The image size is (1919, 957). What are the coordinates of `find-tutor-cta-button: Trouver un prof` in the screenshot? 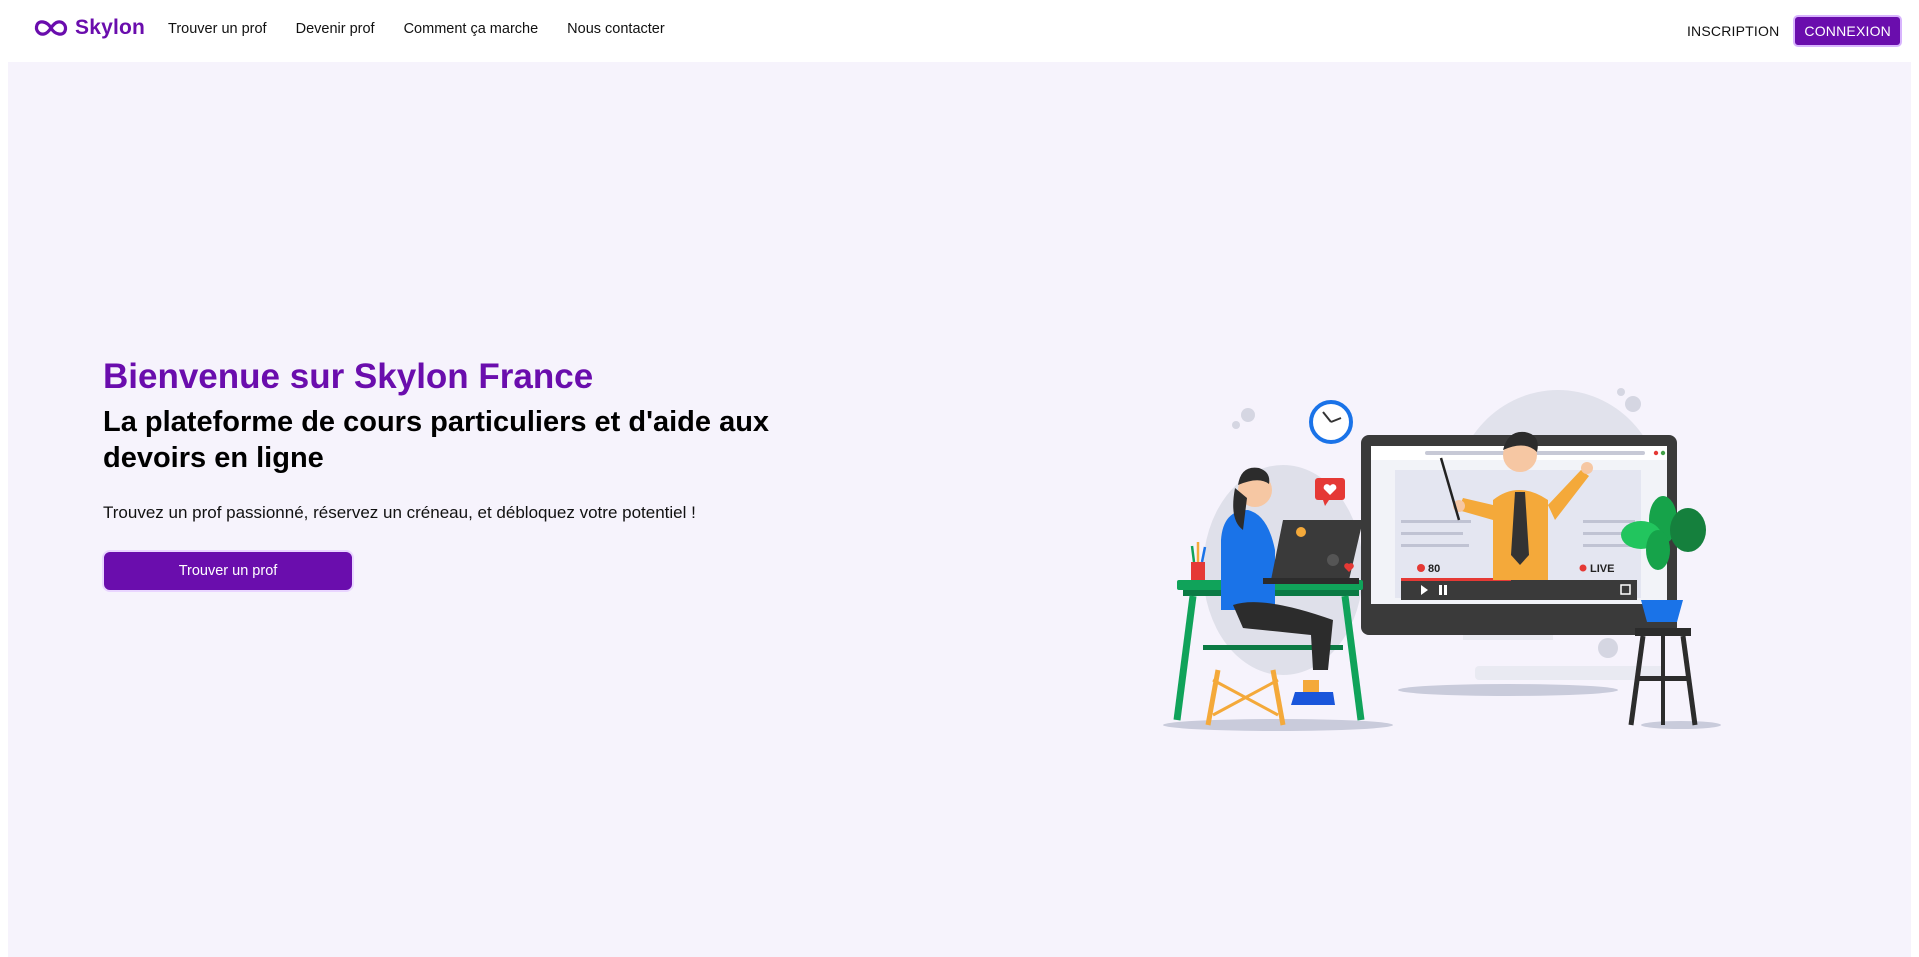 It's located at (228, 571).